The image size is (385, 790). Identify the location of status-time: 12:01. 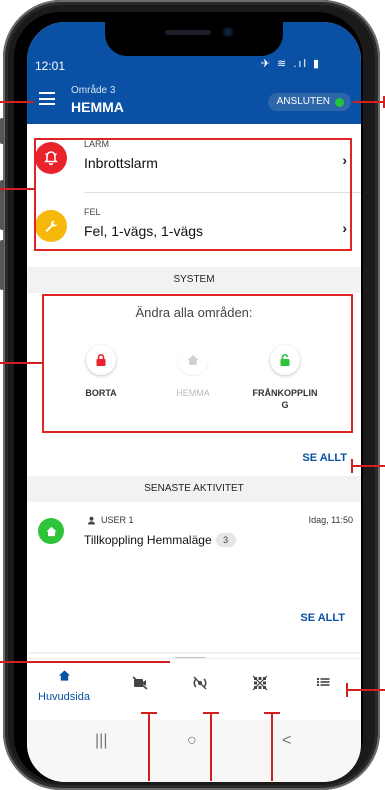
(50, 66).